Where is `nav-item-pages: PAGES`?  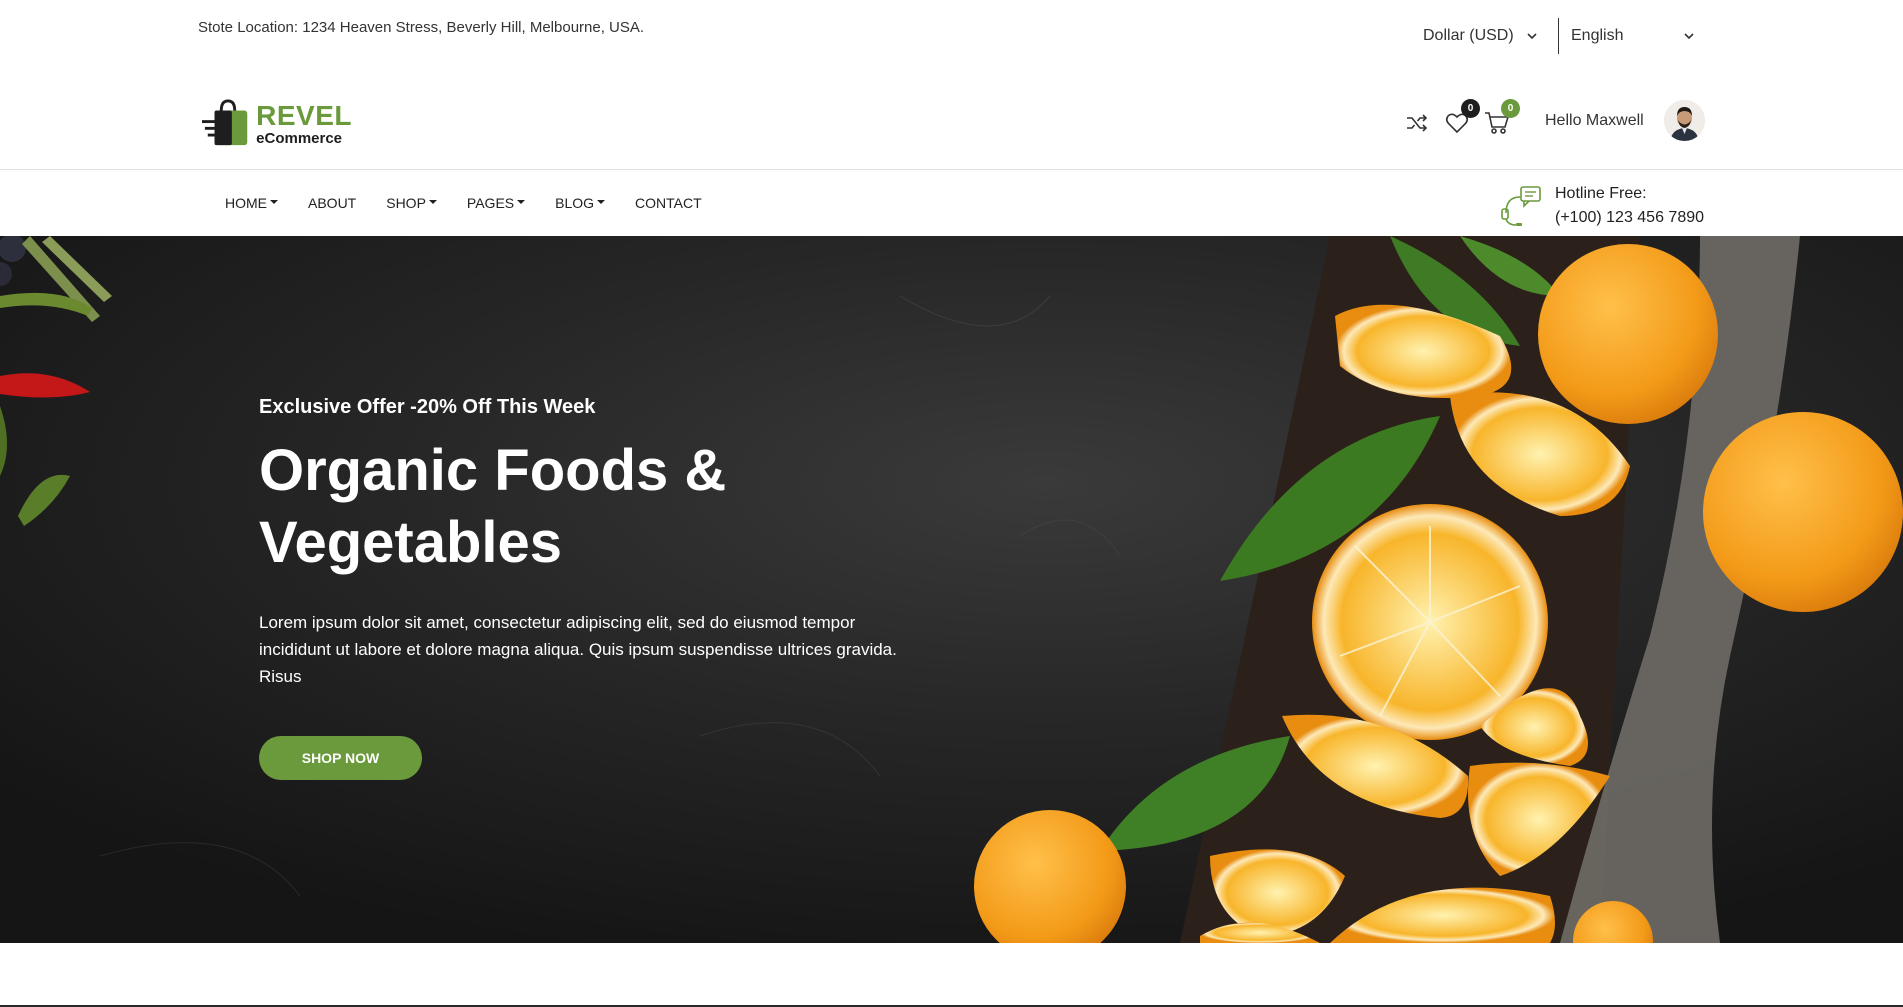
nav-item-pages: PAGES is located at coordinates (496, 203).